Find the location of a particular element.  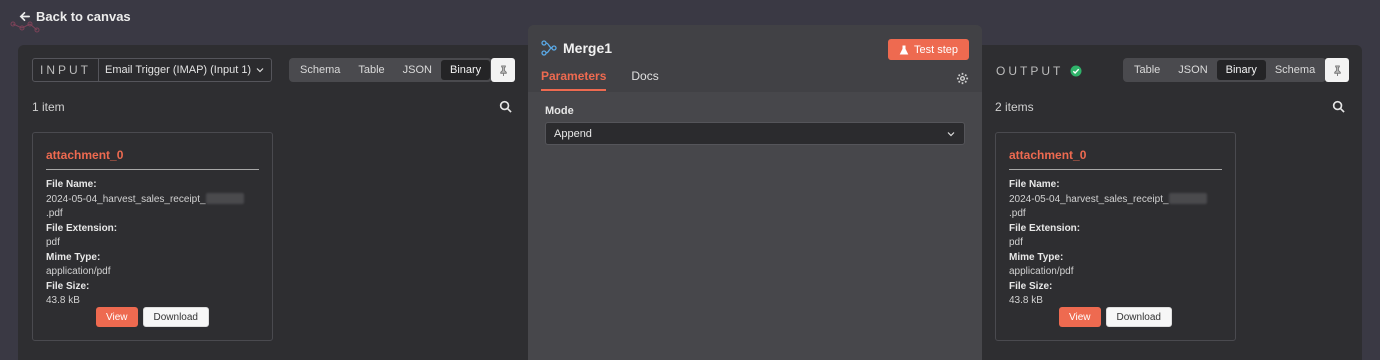

node-tabs: Parameters Docs is located at coordinates (600, 80).